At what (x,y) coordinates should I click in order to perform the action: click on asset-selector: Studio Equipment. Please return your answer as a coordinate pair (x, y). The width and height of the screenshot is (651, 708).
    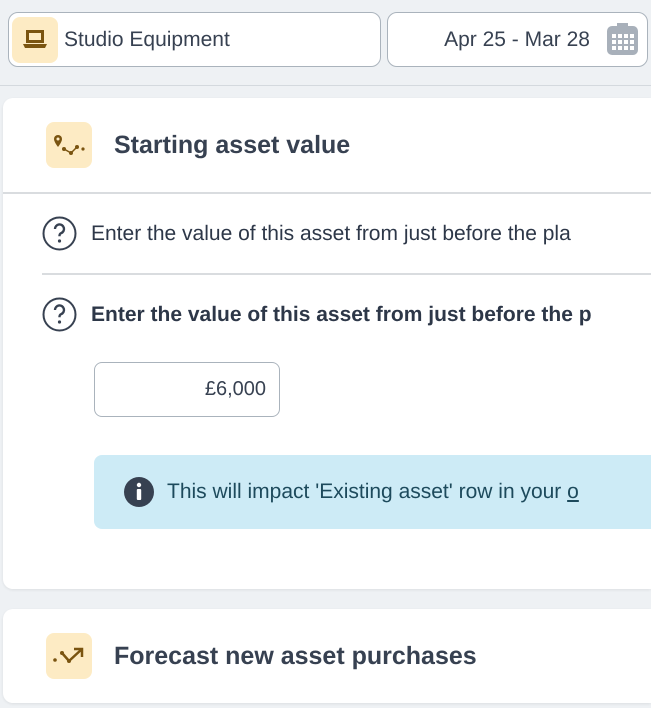
    Looking at the image, I should click on (194, 39).